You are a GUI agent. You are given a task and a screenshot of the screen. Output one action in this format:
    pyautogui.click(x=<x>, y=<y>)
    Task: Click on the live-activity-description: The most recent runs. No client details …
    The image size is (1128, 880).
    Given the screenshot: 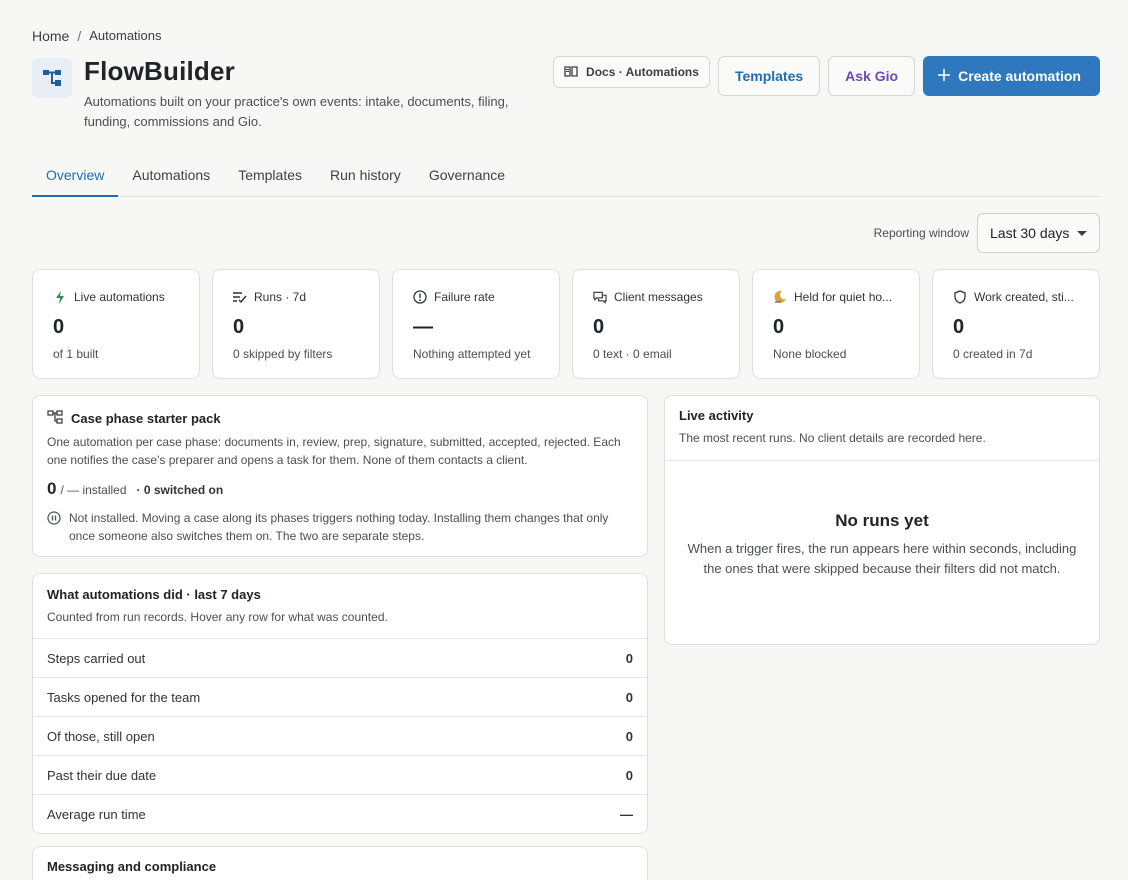 What is the action you would take?
    pyautogui.click(x=832, y=438)
    